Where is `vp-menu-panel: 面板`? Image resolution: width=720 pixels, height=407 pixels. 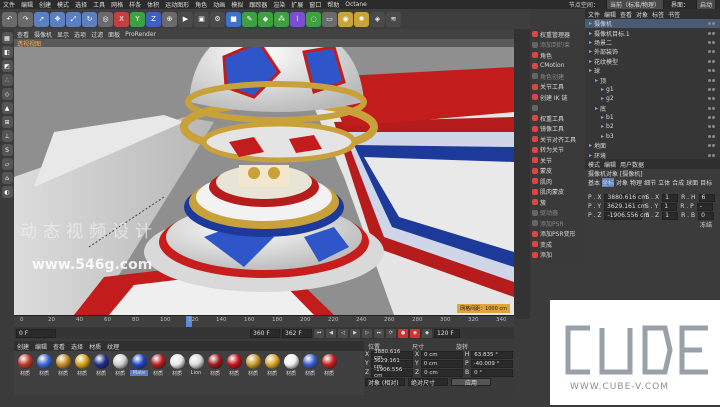
vp-menu-panel: 面板 is located at coordinates (114, 34).